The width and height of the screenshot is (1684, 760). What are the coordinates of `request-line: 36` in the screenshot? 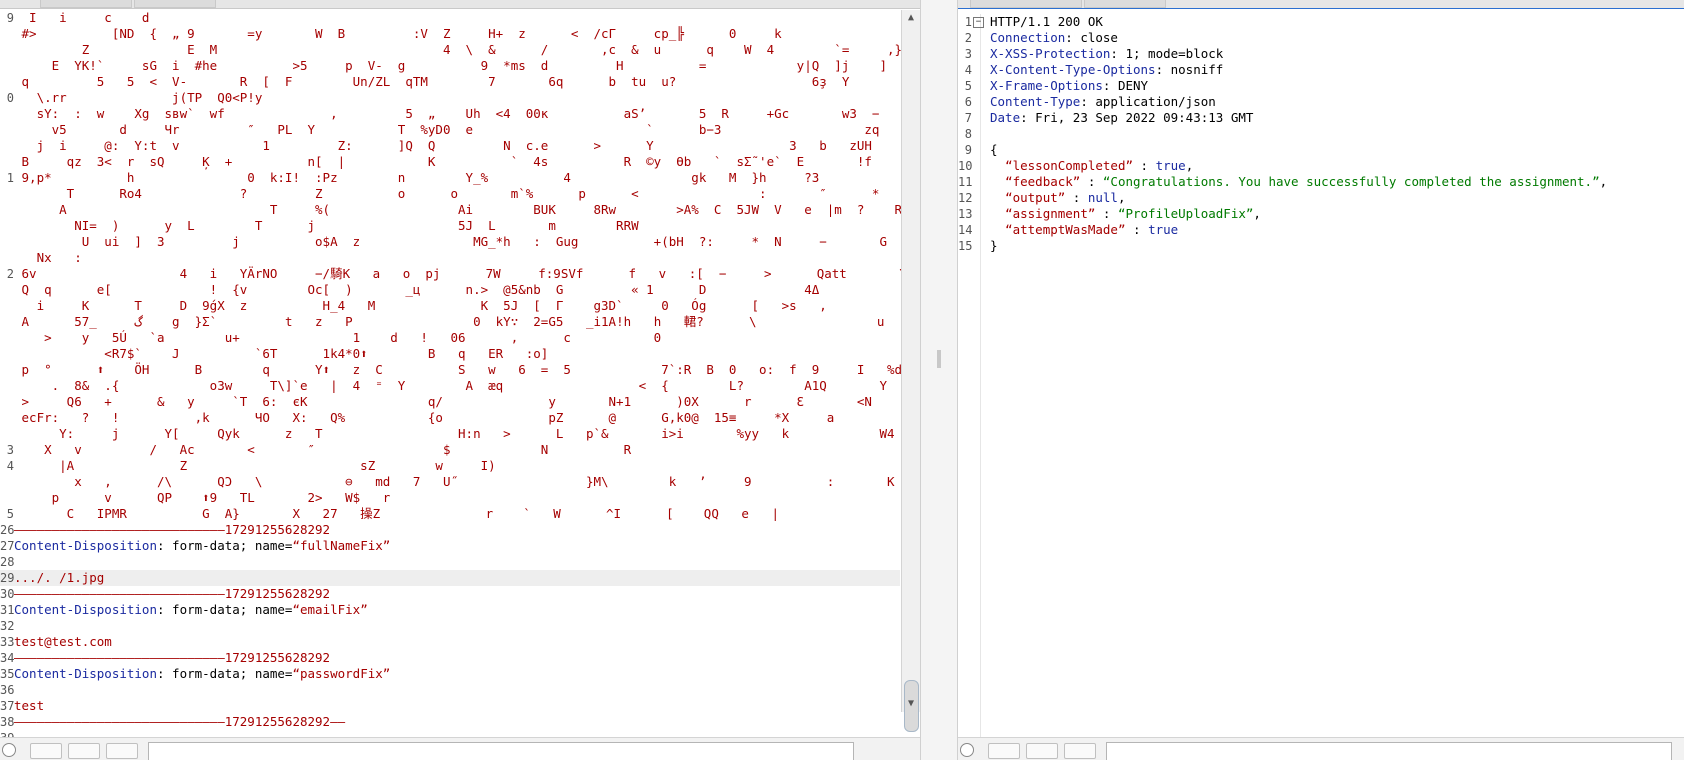 It's located at (450, 690).